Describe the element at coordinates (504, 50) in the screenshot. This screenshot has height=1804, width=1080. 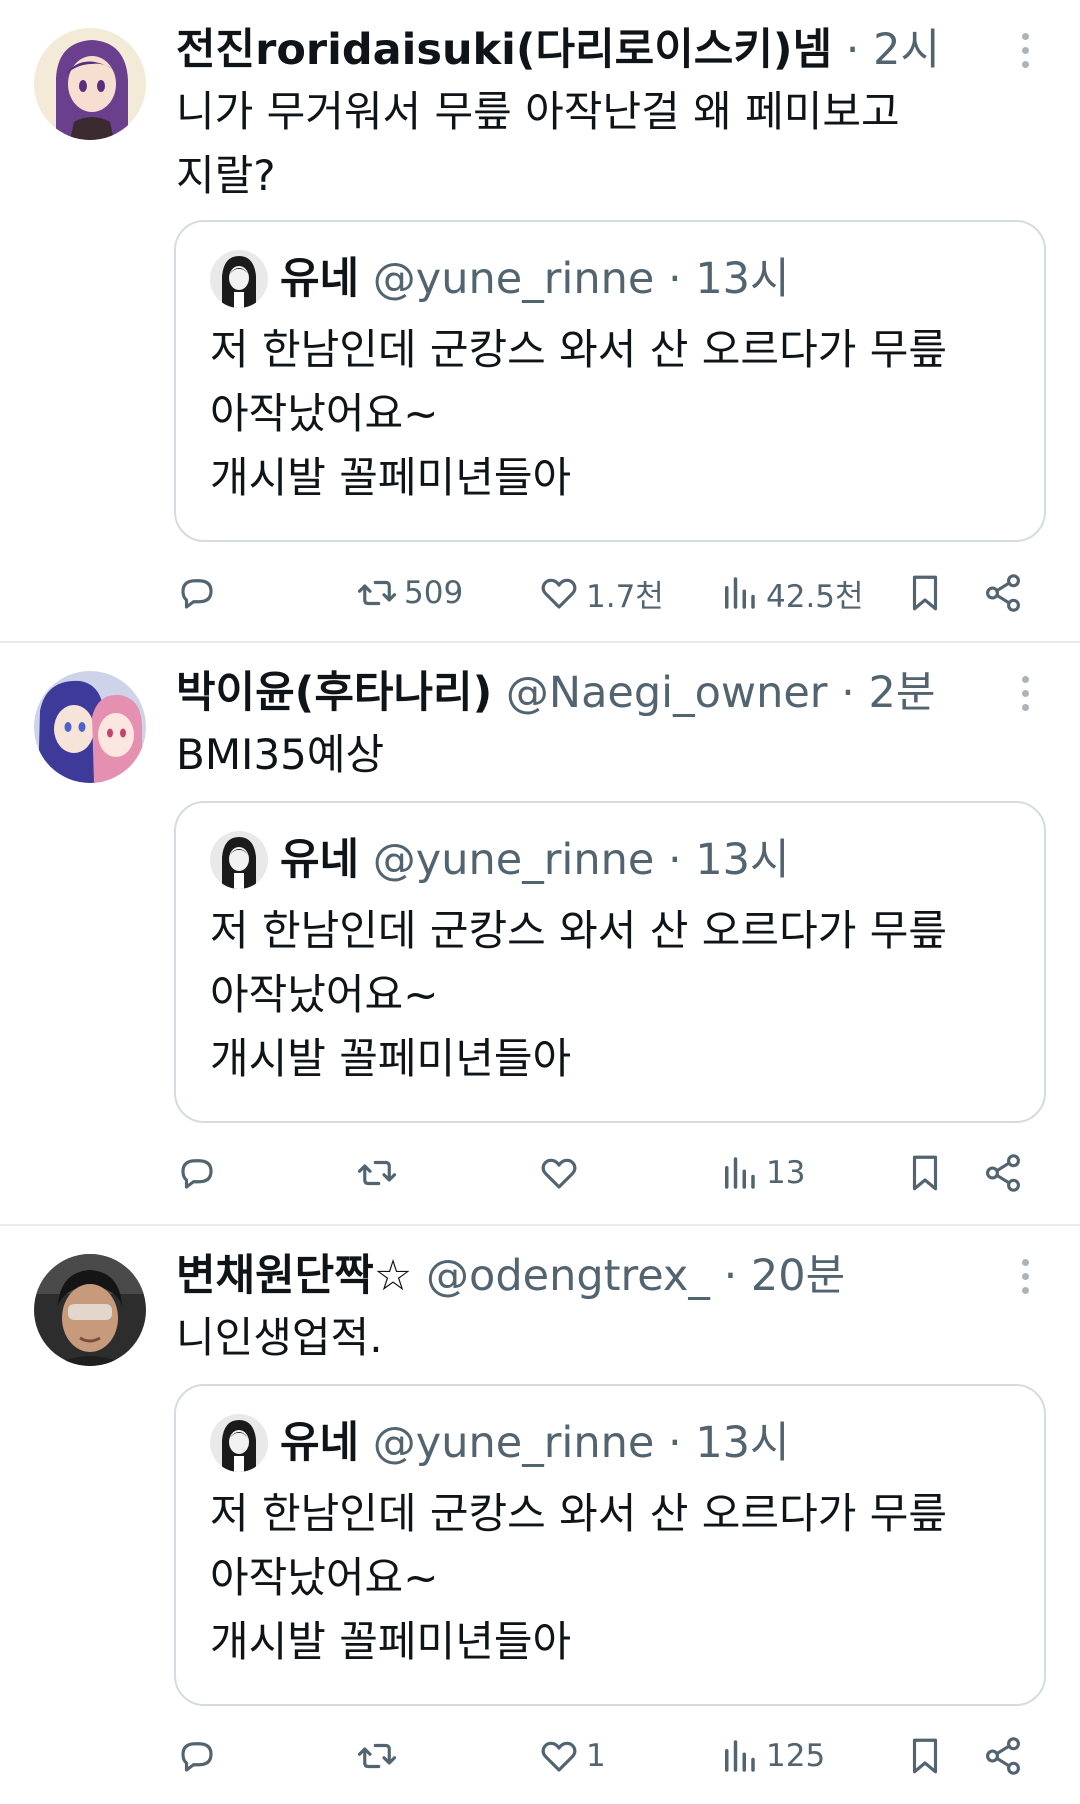
I see `display-name: 전진roridaisuki(다리로이스키)넴` at that location.